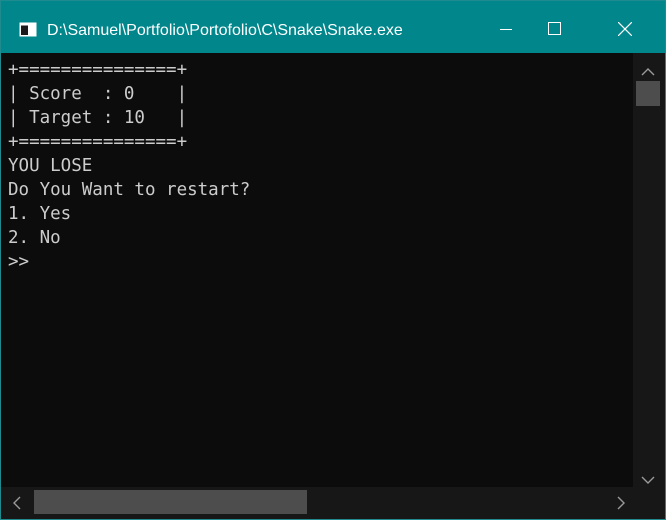  What do you see at coordinates (40, 214) in the screenshot?
I see `console-line: 1. Yes` at bounding box center [40, 214].